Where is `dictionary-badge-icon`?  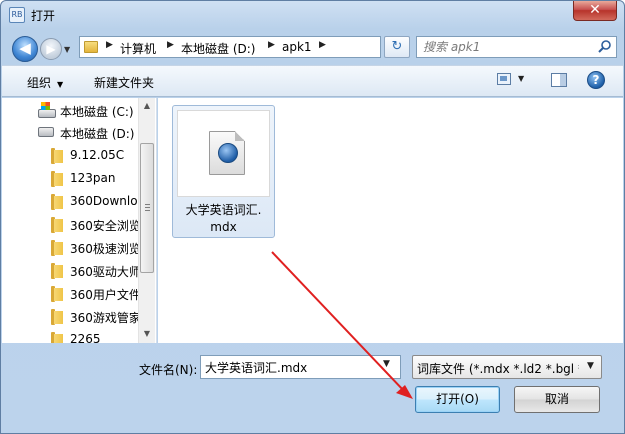 dictionary-badge-icon is located at coordinates (228, 153).